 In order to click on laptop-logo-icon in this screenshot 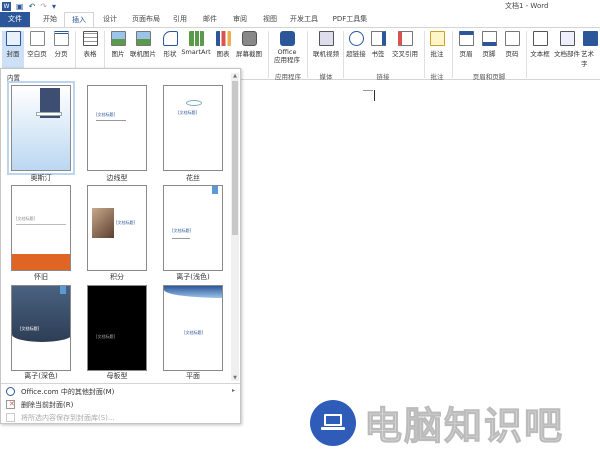, I will do `click(333, 422)`.